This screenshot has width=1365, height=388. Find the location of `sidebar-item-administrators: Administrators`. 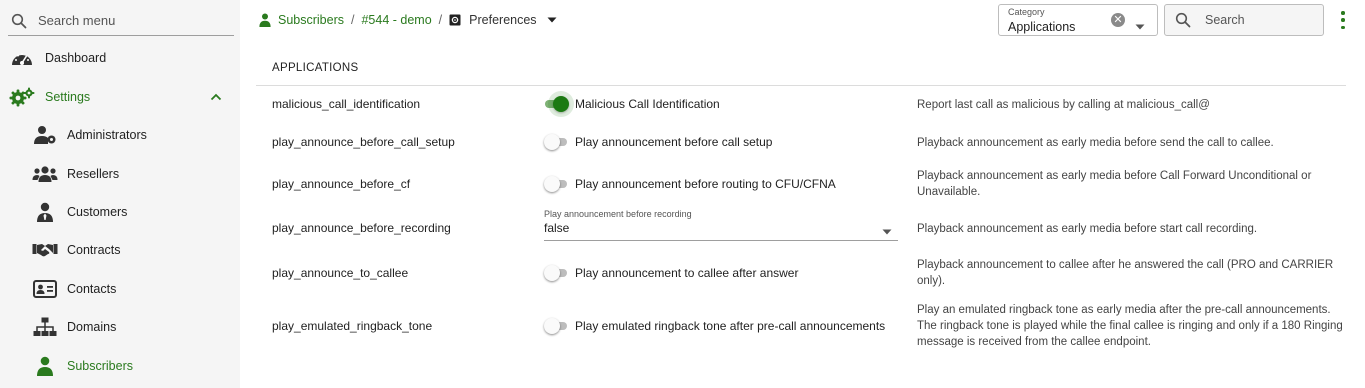

sidebar-item-administrators: Administrators is located at coordinates (120, 135).